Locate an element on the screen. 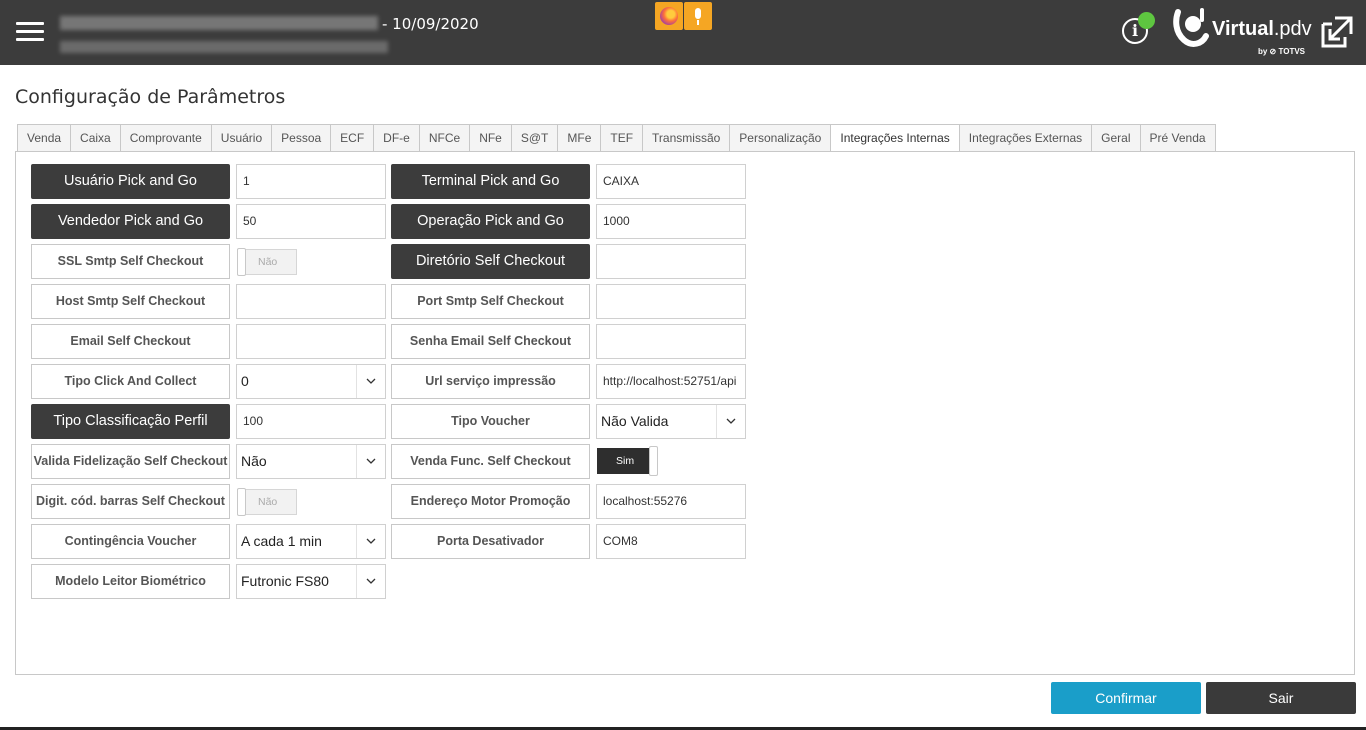 The width and height of the screenshot is (1366, 730). label-porta-desativador: Porta Desativador is located at coordinates (490, 541).